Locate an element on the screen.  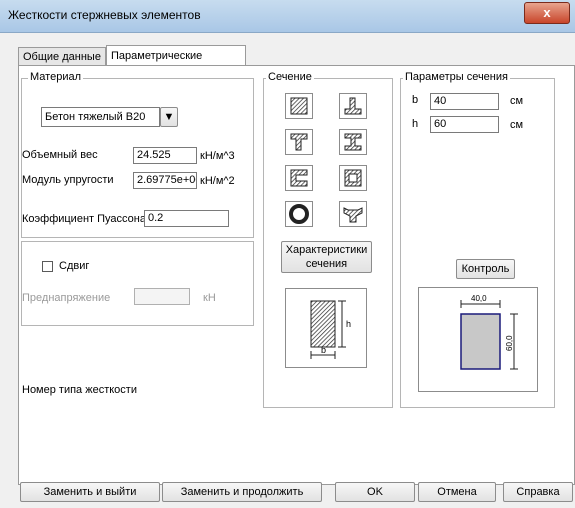
poisson-label: Коэффициент Пуассона is located at coordinates (84, 219).